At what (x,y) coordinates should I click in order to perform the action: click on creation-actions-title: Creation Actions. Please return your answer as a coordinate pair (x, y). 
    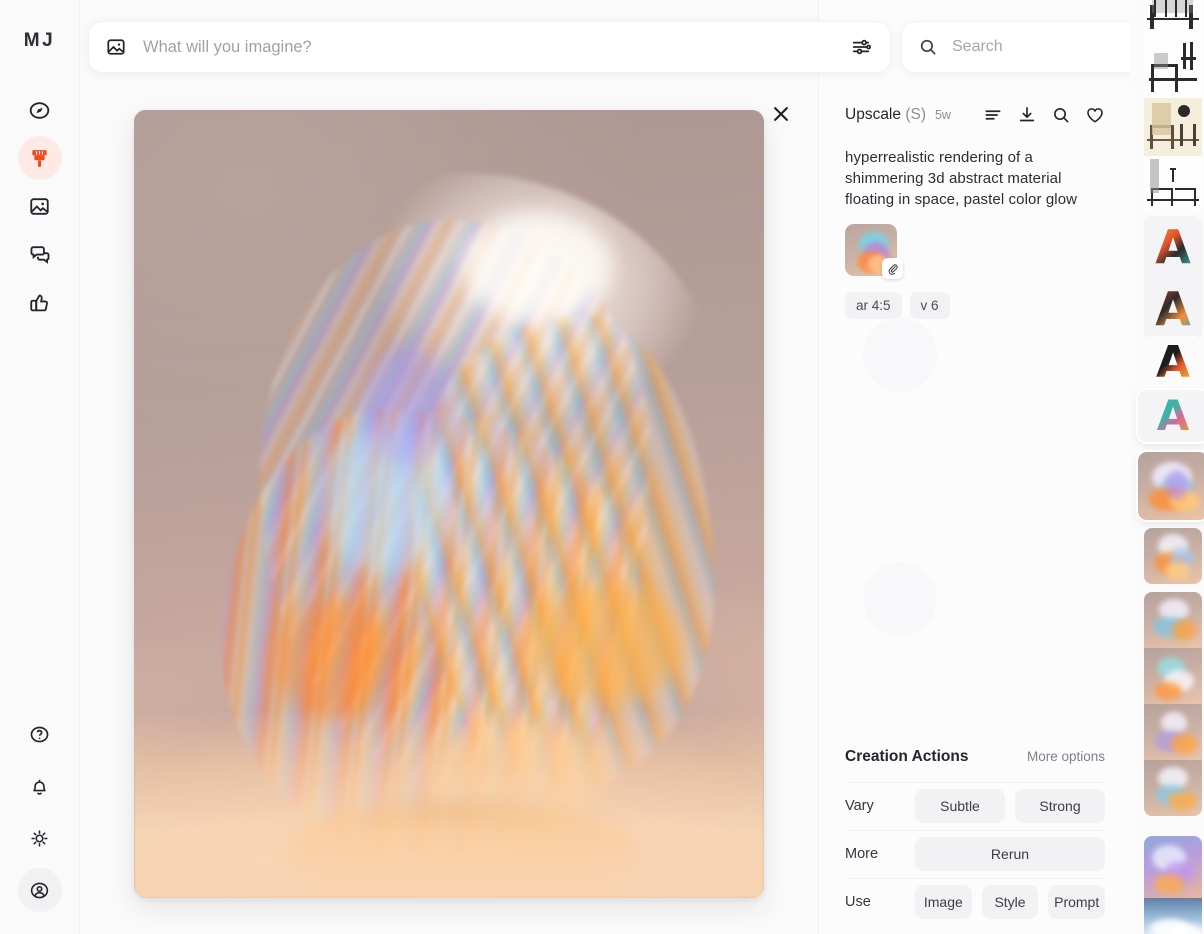
    Looking at the image, I should click on (907, 756).